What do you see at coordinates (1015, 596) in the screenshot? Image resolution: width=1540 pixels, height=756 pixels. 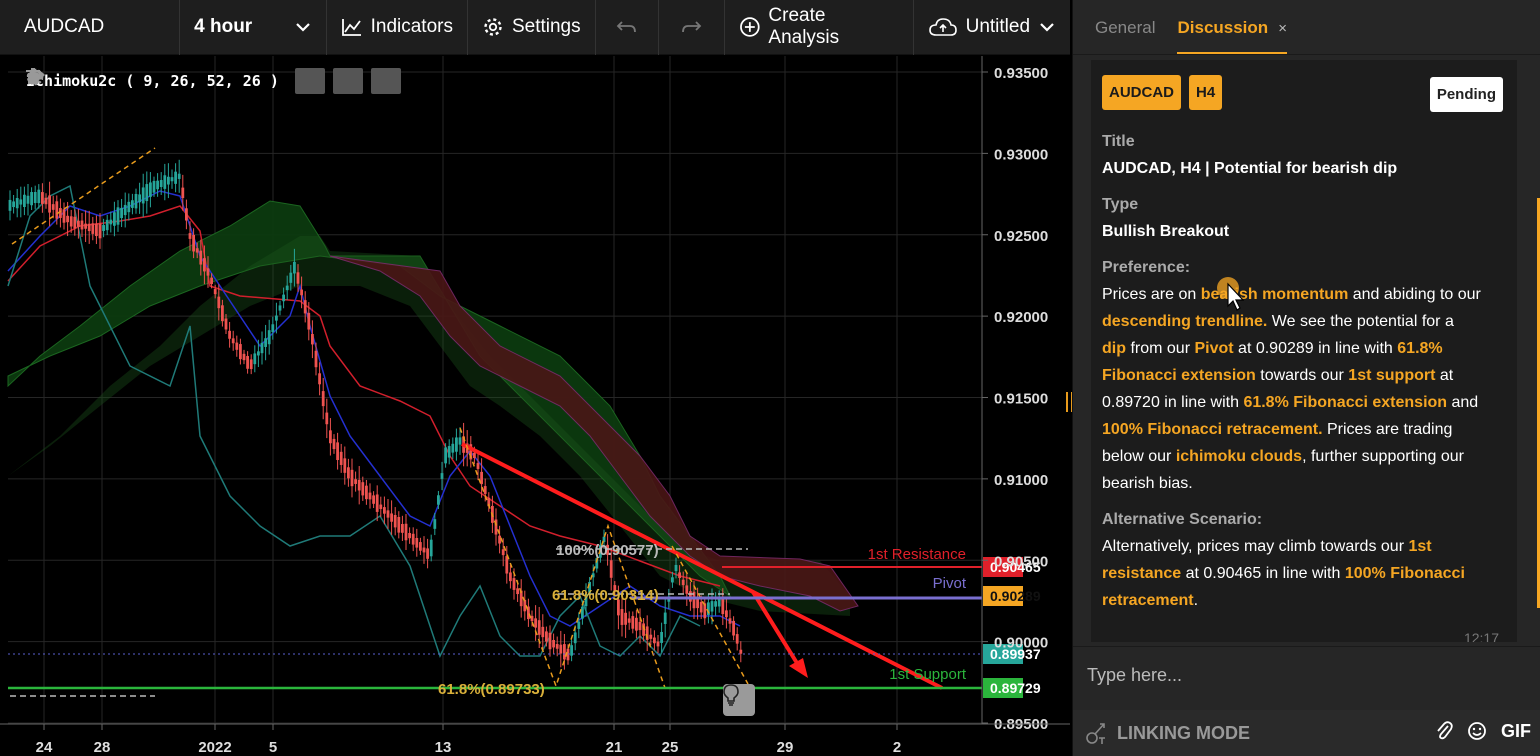 I see `pivot-value: 0.90289` at bounding box center [1015, 596].